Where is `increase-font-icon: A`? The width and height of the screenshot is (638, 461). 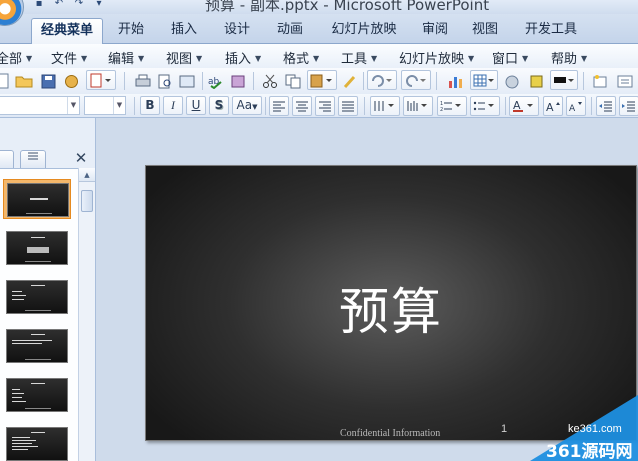 increase-font-icon: A is located at coordinates (553, 106).